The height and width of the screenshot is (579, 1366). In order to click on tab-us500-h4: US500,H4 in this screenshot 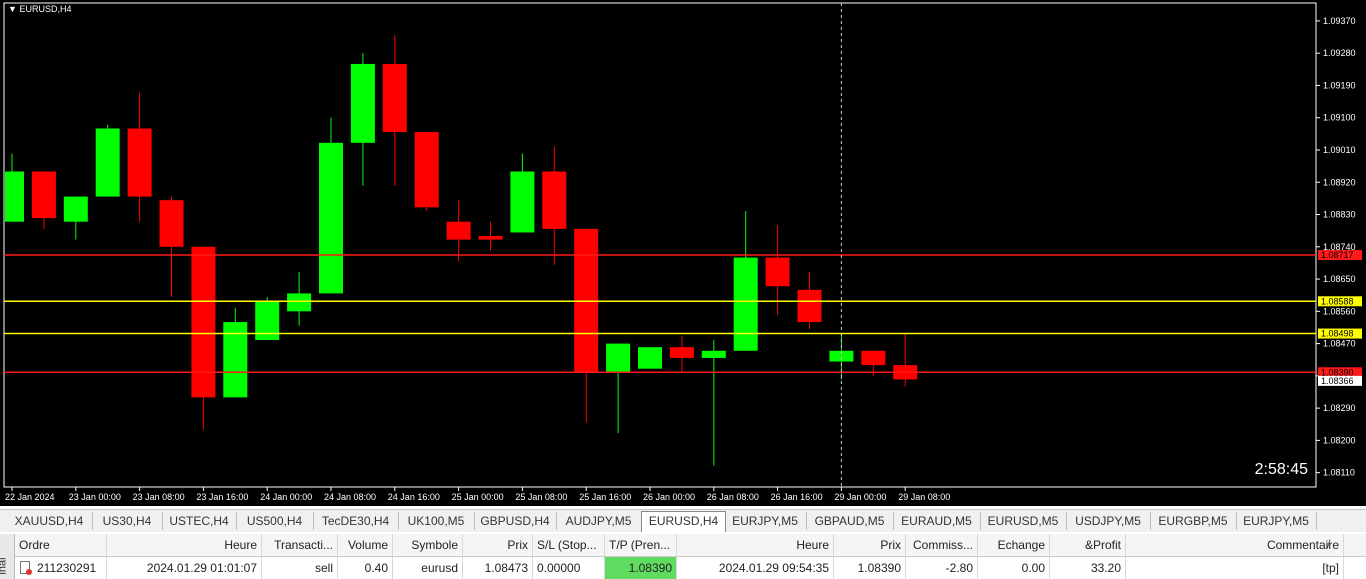, I will do `click(275, 521)`.